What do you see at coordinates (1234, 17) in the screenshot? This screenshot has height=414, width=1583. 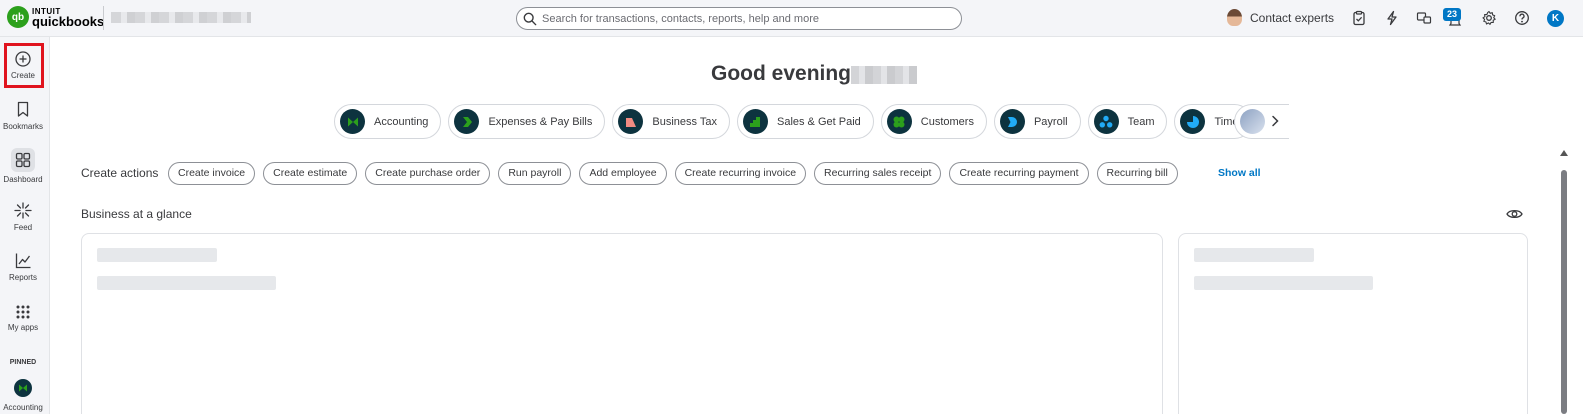 I see `expert-avatar` at bounding box center [1234, 17].